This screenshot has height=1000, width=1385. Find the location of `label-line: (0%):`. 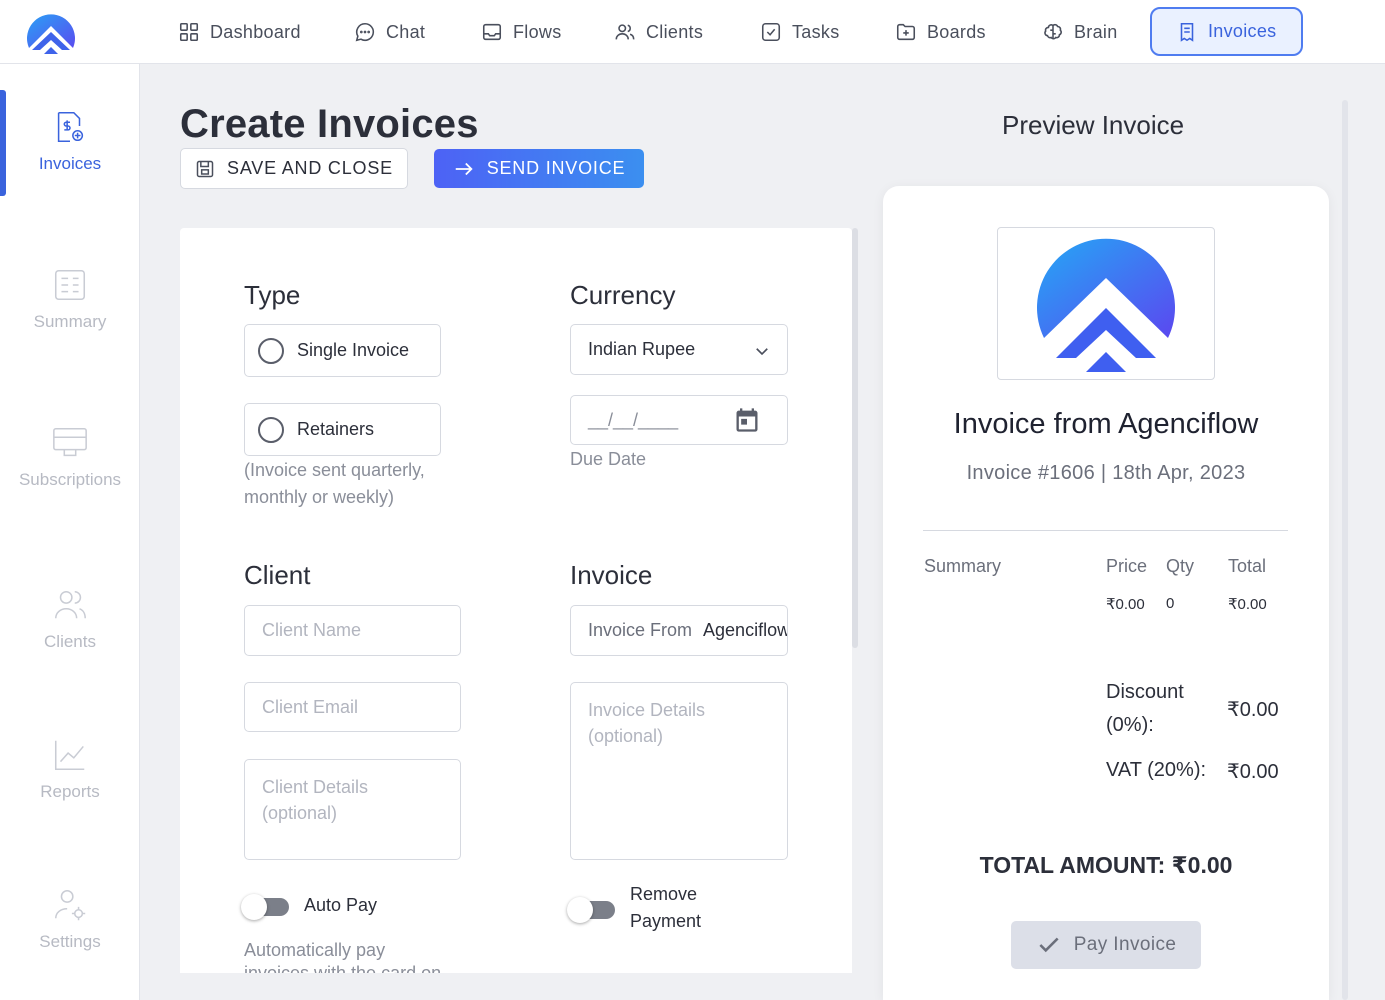

label-line: (0%): is located at coordinates (1130, 725).